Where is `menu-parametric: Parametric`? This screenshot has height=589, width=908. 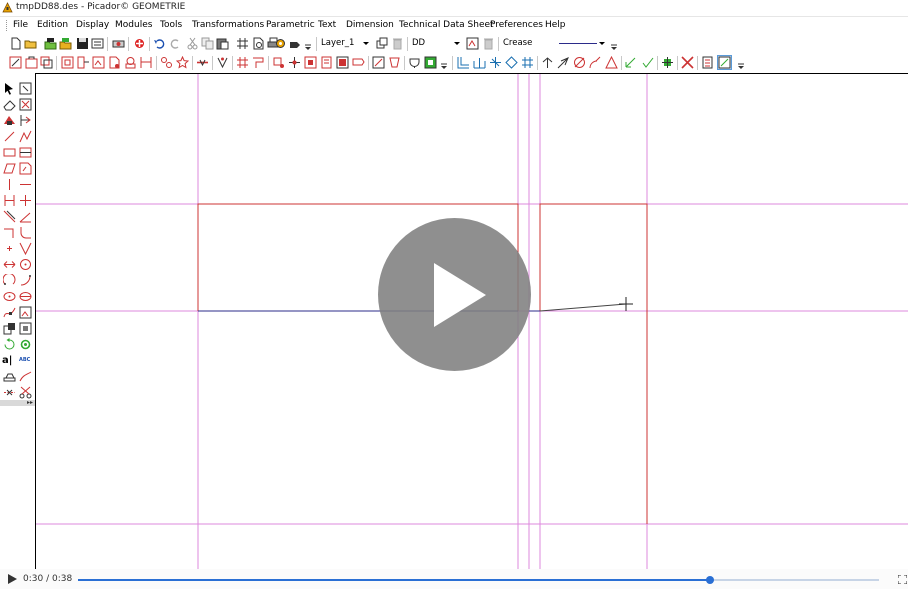
menu-parametric: Parametric is located at coordinates (290, 25).